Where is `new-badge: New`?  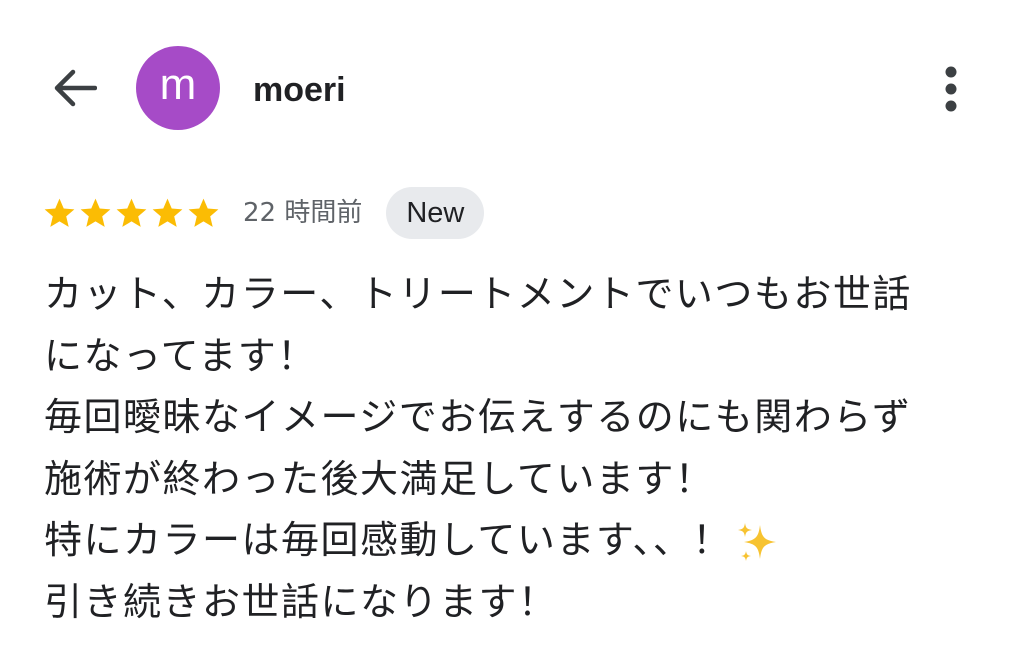
new-badge: New is located at coordinates (435, 213).